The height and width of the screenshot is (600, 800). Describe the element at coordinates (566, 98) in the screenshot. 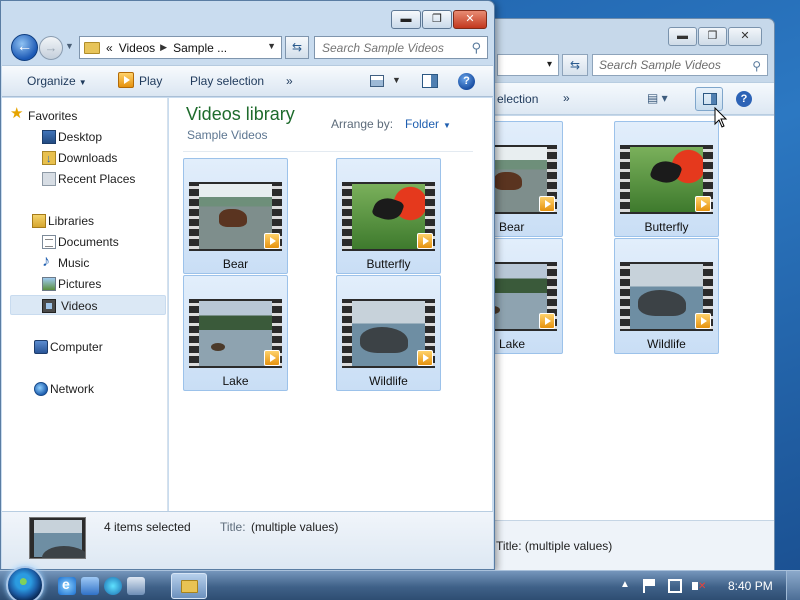

I see `back-toolbar-more-button: »` at that location.